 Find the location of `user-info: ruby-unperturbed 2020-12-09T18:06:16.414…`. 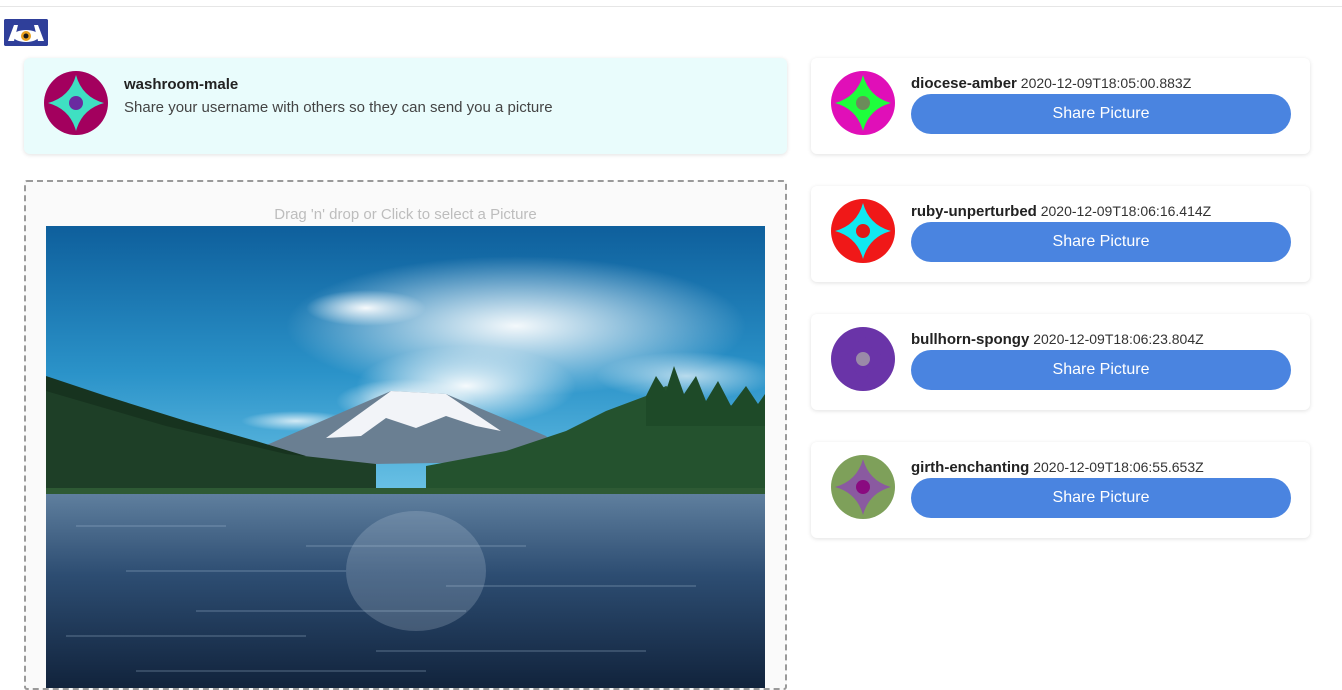

user-info: ruby-unperturbed 2020-12-09T18:06:16.414… is located at coordinates (1061, 211).